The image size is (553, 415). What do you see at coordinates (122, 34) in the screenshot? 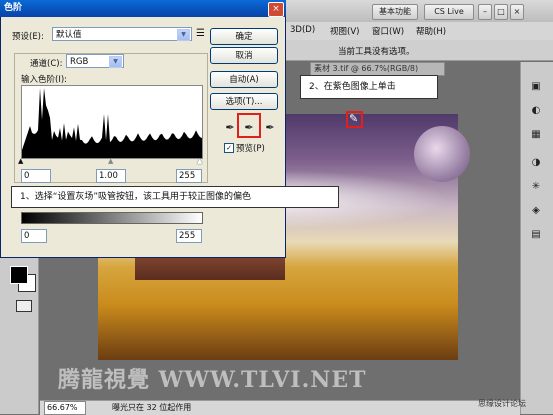
I see `preset-select: 默认值 ▼` at bounding box center [122, 34].